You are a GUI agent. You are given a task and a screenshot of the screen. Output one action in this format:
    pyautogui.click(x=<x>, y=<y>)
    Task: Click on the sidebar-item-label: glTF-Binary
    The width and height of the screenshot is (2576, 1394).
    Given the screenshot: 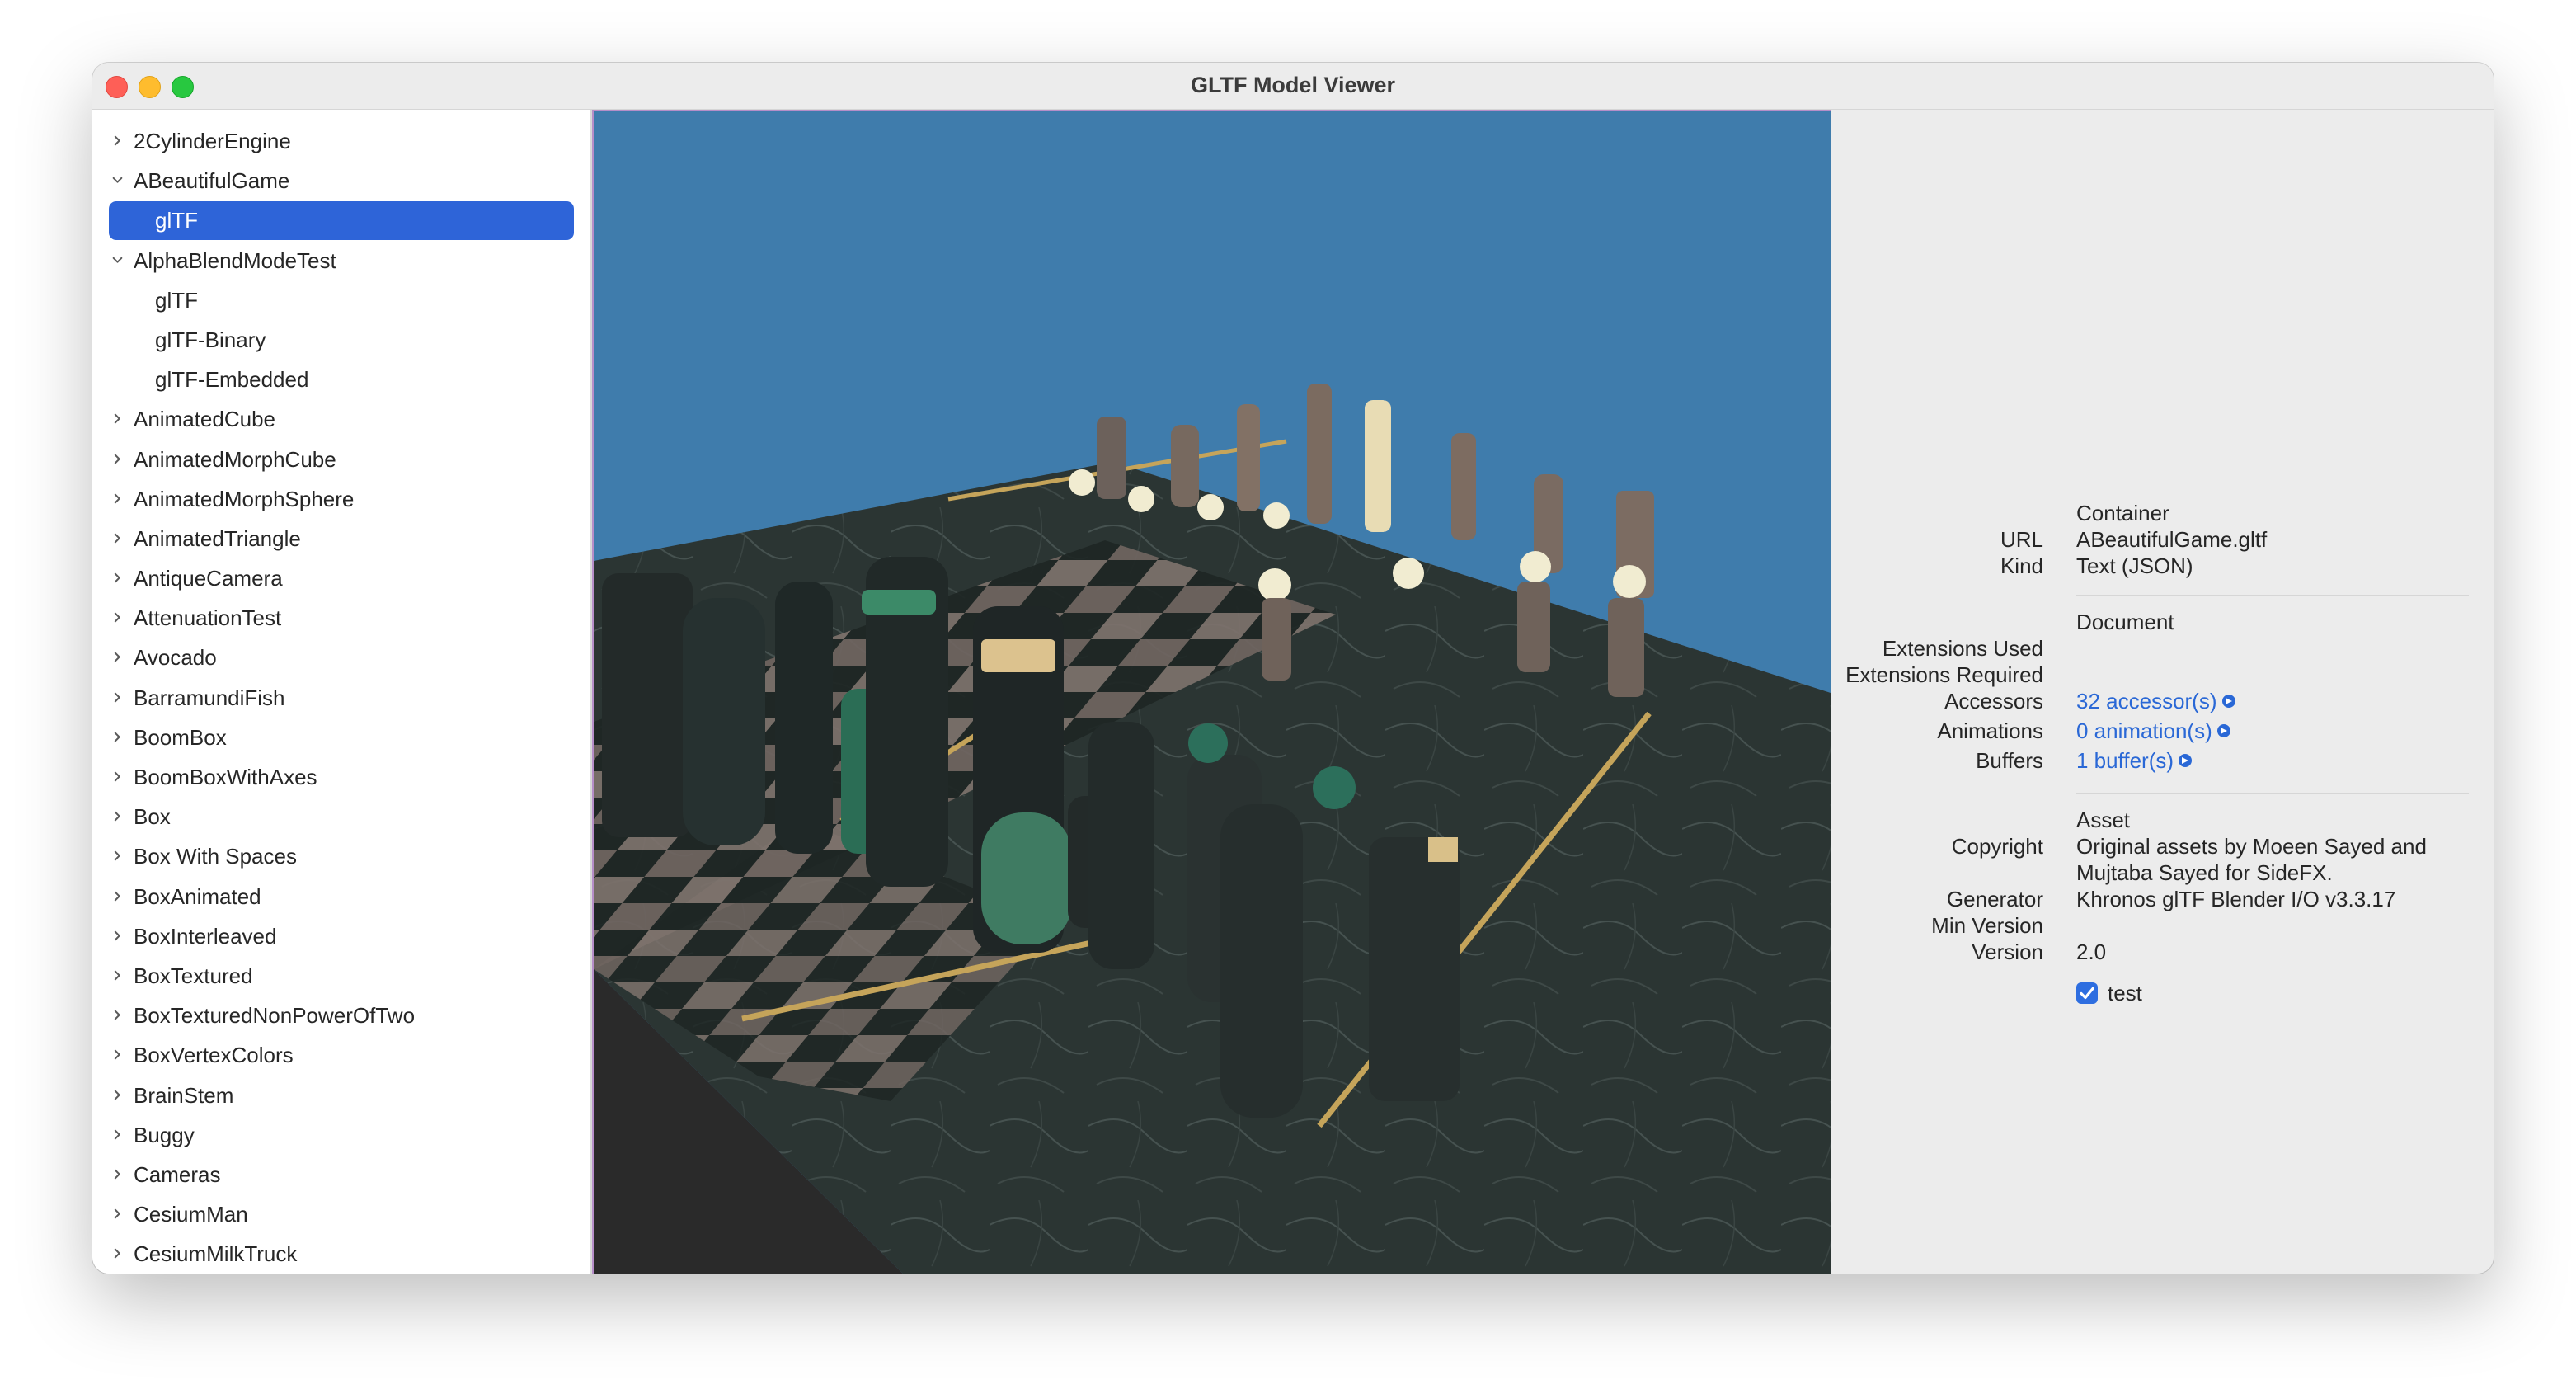 What is the action you would take?
    pyautogui.click(x=210, y=340)
    